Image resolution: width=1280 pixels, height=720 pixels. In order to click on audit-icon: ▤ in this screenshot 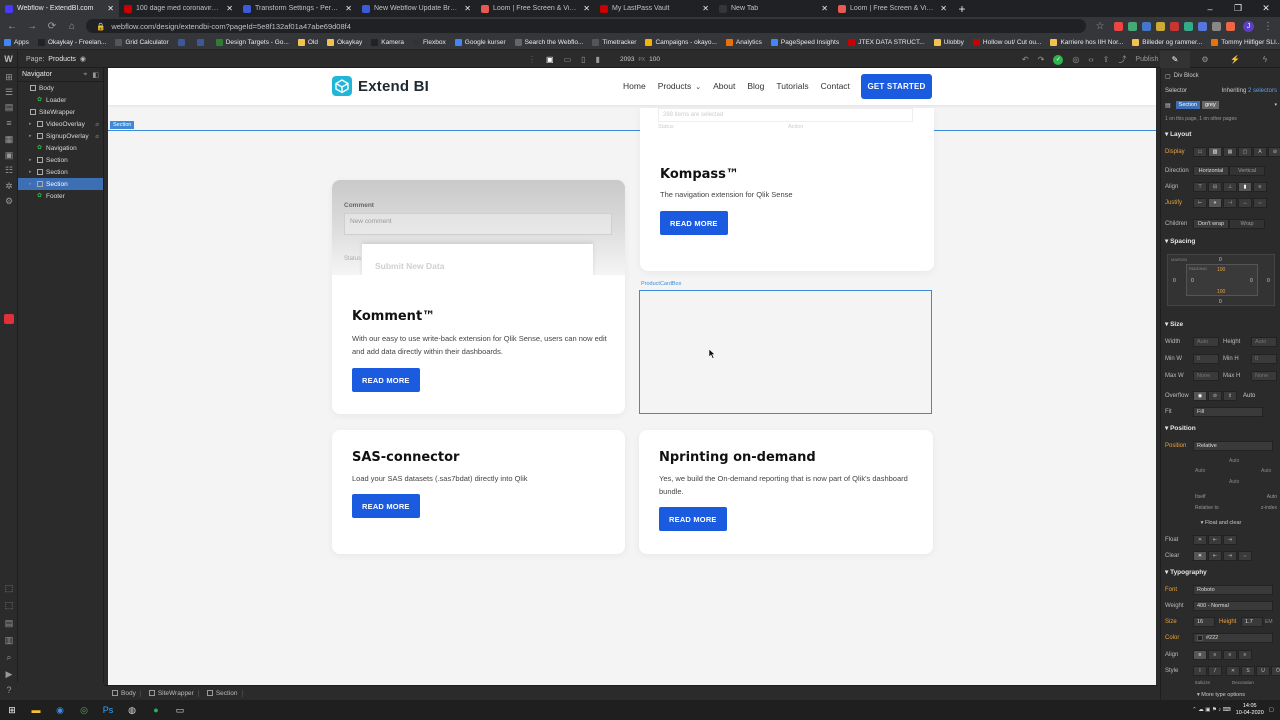, I will do `click(9, 623)`.